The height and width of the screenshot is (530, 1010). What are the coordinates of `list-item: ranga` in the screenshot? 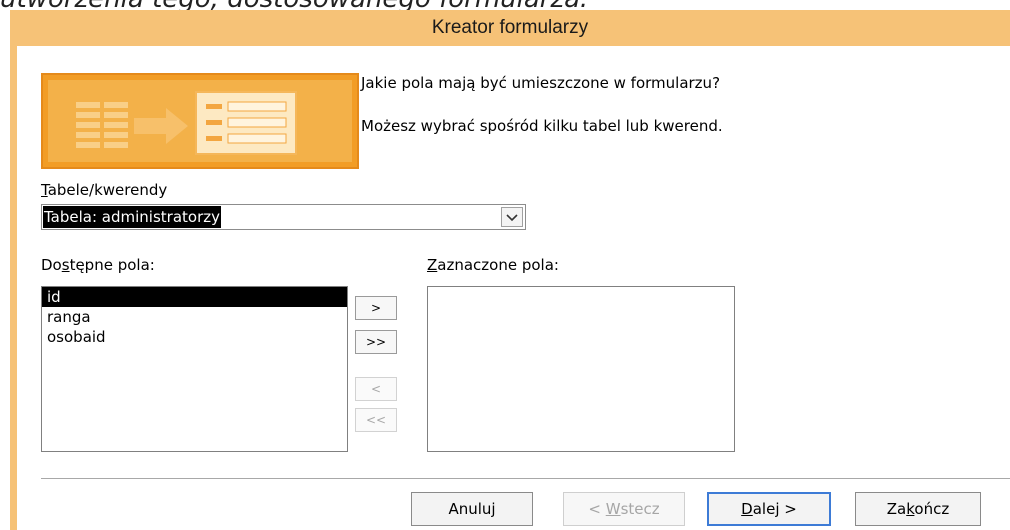 It's located at (194, 317).